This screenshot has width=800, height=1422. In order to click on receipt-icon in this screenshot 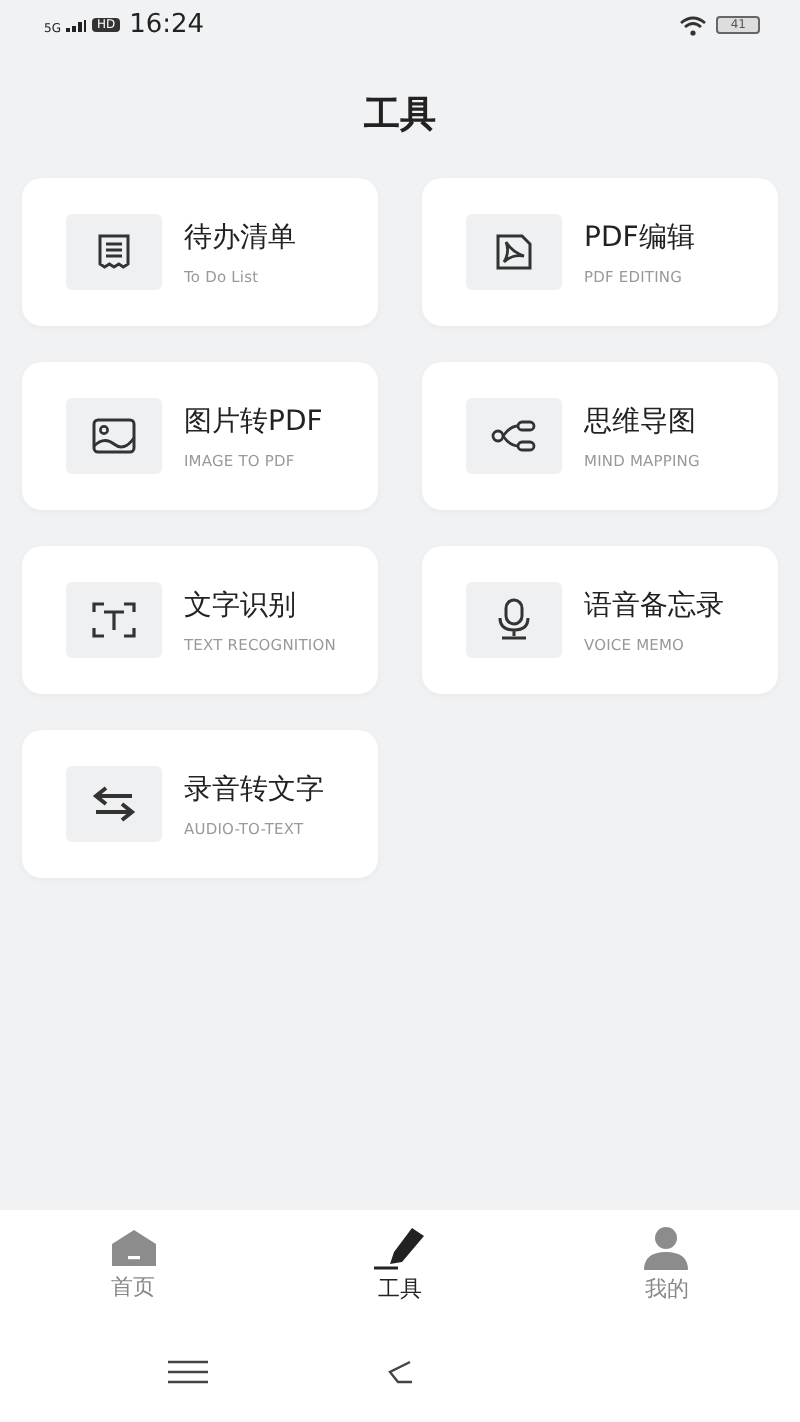, I will do `click(114, 252)`.